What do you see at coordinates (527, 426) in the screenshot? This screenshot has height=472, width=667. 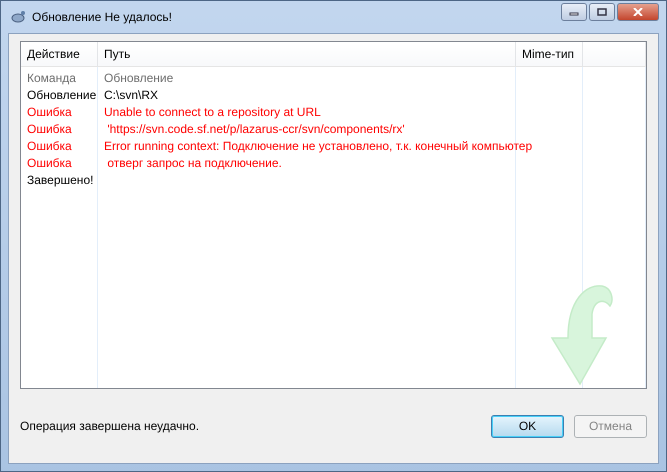 I see `dialog-button: OK` at bounding box center [527, 426].